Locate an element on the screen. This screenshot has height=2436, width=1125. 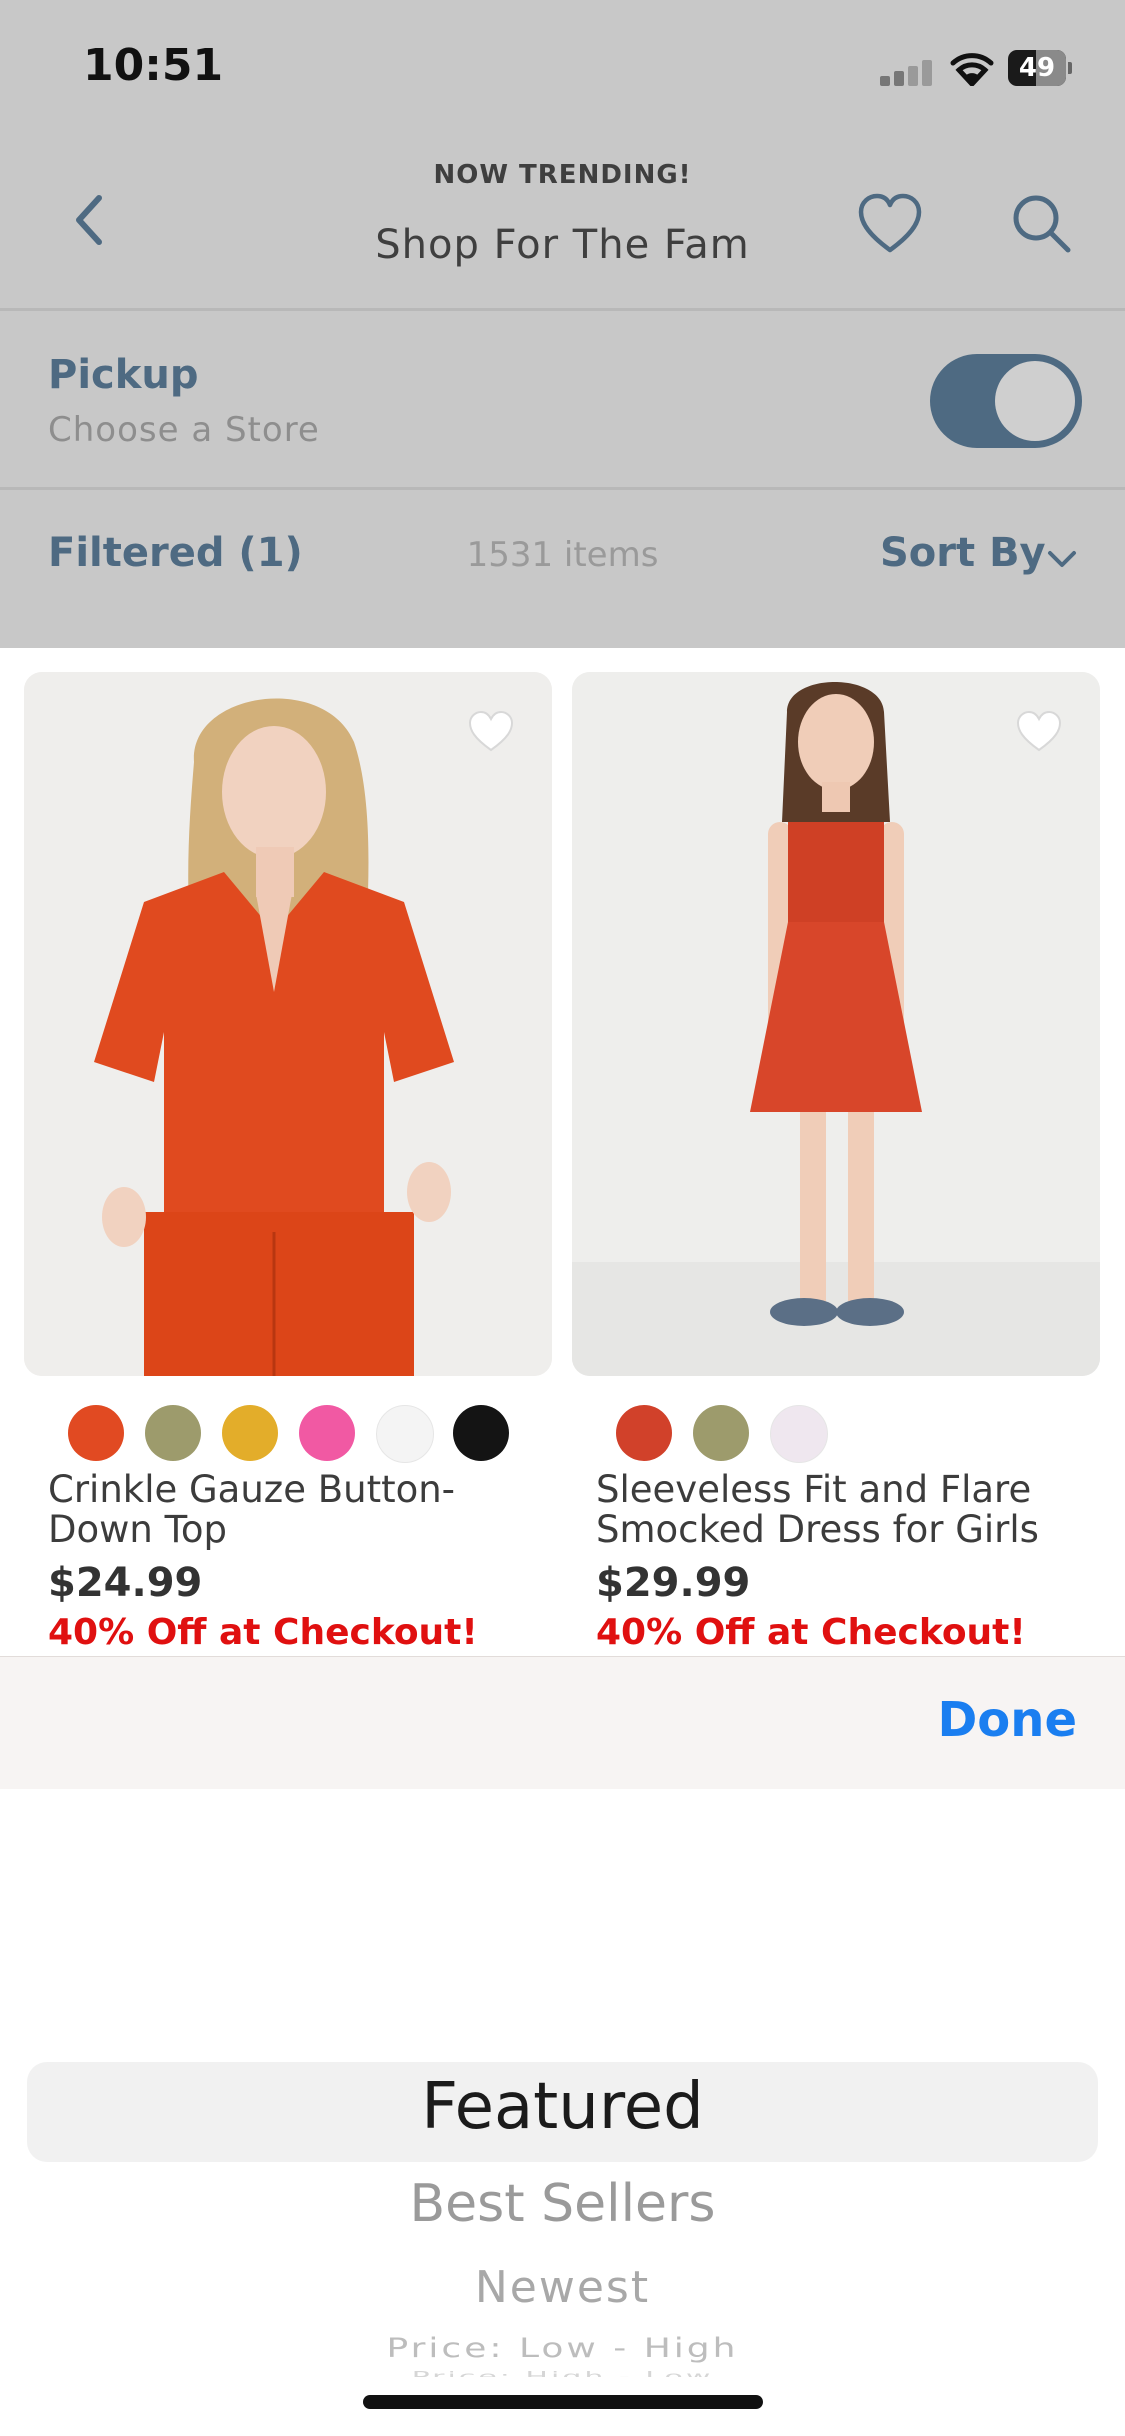
pickup-toggle is located at coordinates (1006, 401).